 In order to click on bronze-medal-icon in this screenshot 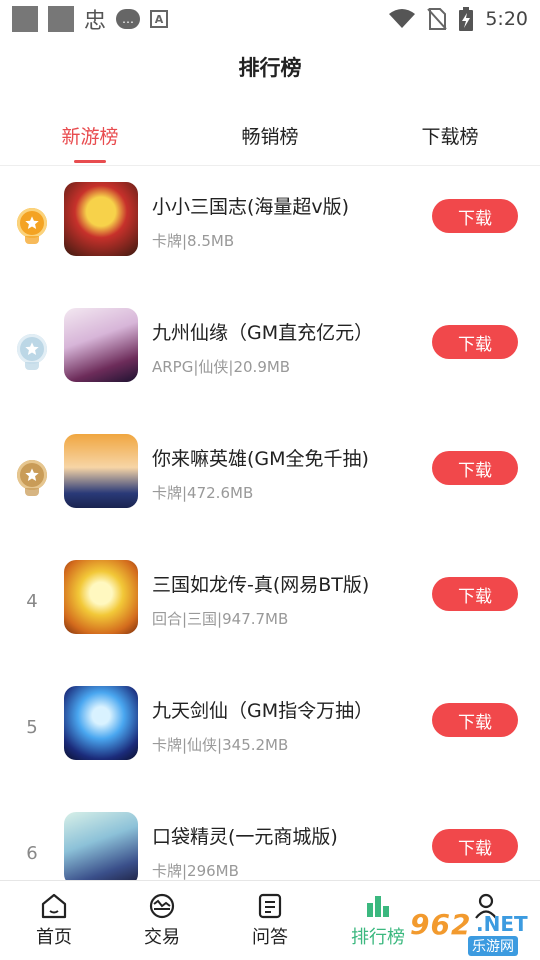, I will do `click(32, 478)`.